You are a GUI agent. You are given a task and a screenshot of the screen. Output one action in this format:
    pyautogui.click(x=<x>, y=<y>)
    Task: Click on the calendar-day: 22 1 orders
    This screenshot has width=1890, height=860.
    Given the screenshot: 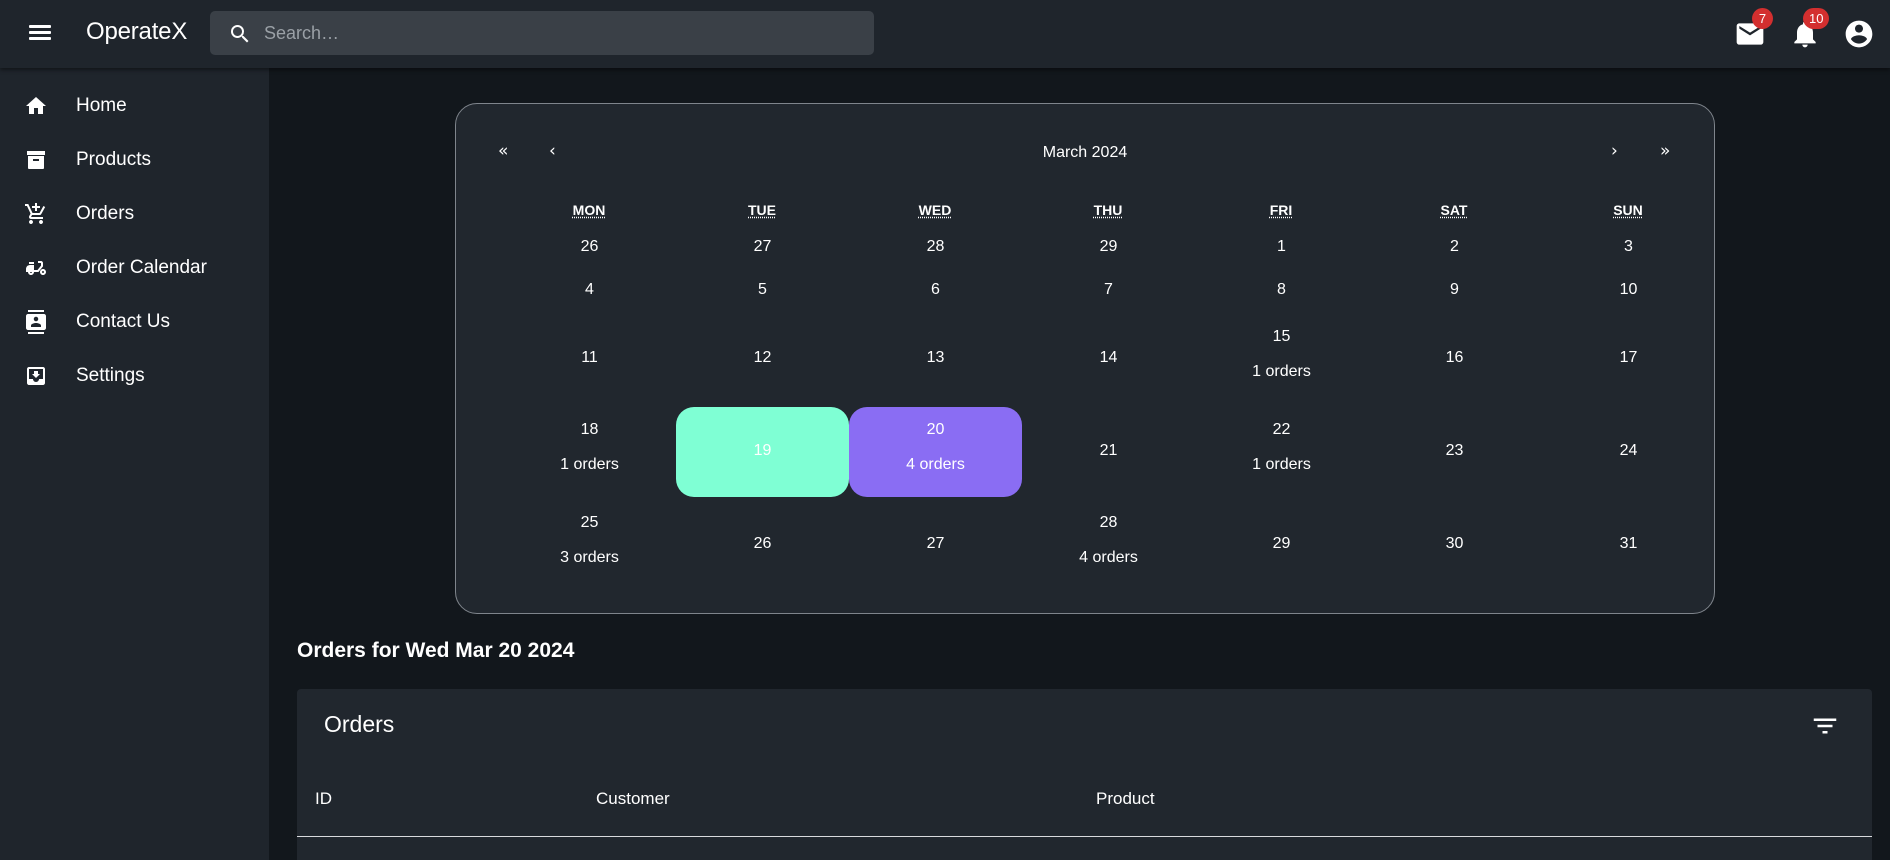 What is the action you would take?
    pyautogui.click(x=1281, y=452)
    